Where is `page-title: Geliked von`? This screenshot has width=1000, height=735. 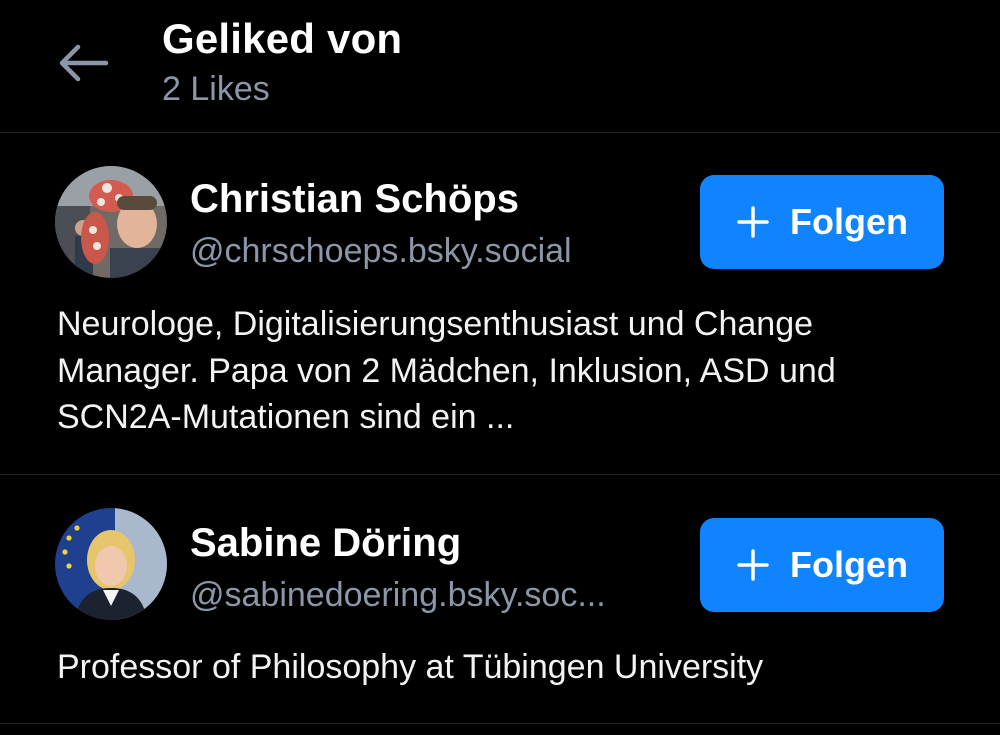
page-title: Geliked von is located at coordinates (282, 38).